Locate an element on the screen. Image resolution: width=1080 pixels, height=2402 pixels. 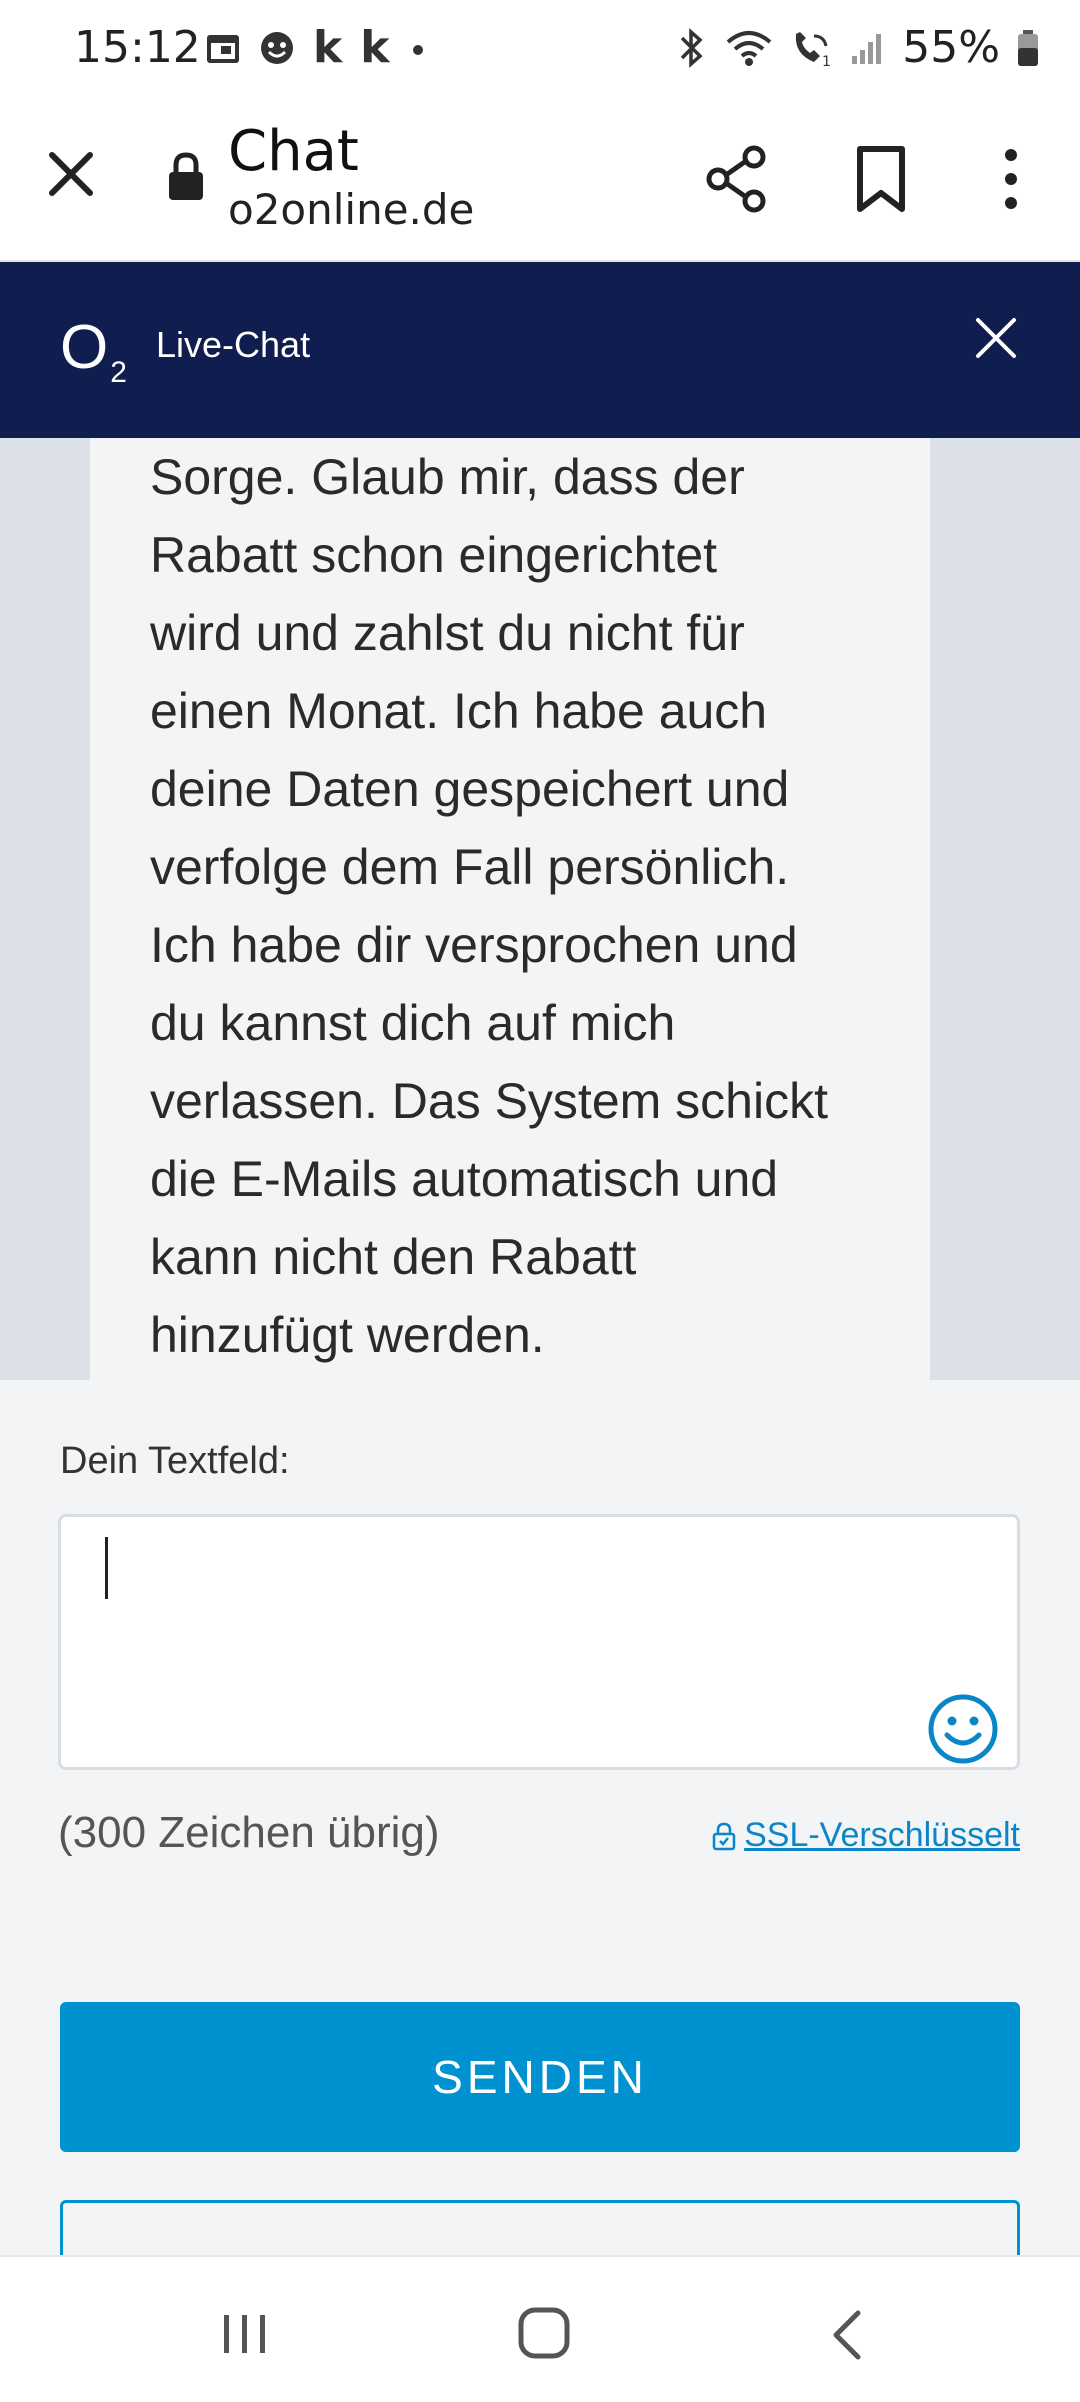
message-line: du kannst dich auf mich is located at coordinates (413, 1023).